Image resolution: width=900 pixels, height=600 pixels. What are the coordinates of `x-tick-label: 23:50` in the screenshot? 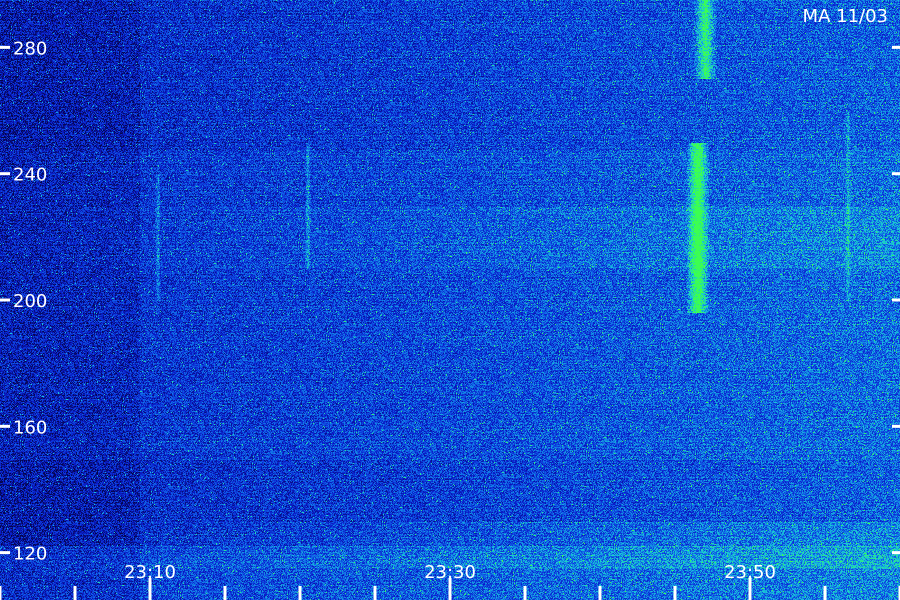 It's located at (750, 572).